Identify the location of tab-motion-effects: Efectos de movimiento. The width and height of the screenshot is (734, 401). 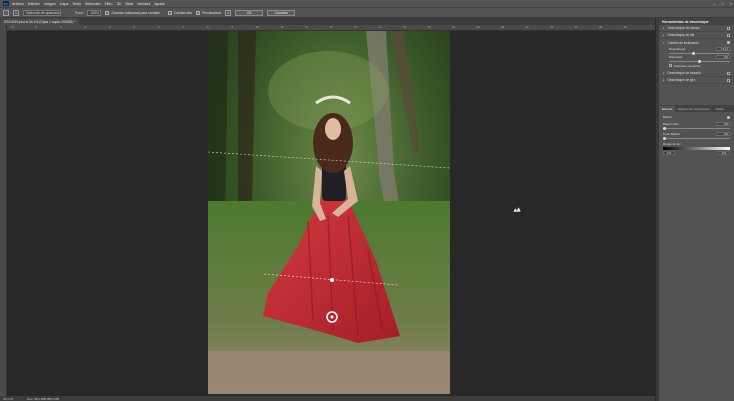
(693, 109).